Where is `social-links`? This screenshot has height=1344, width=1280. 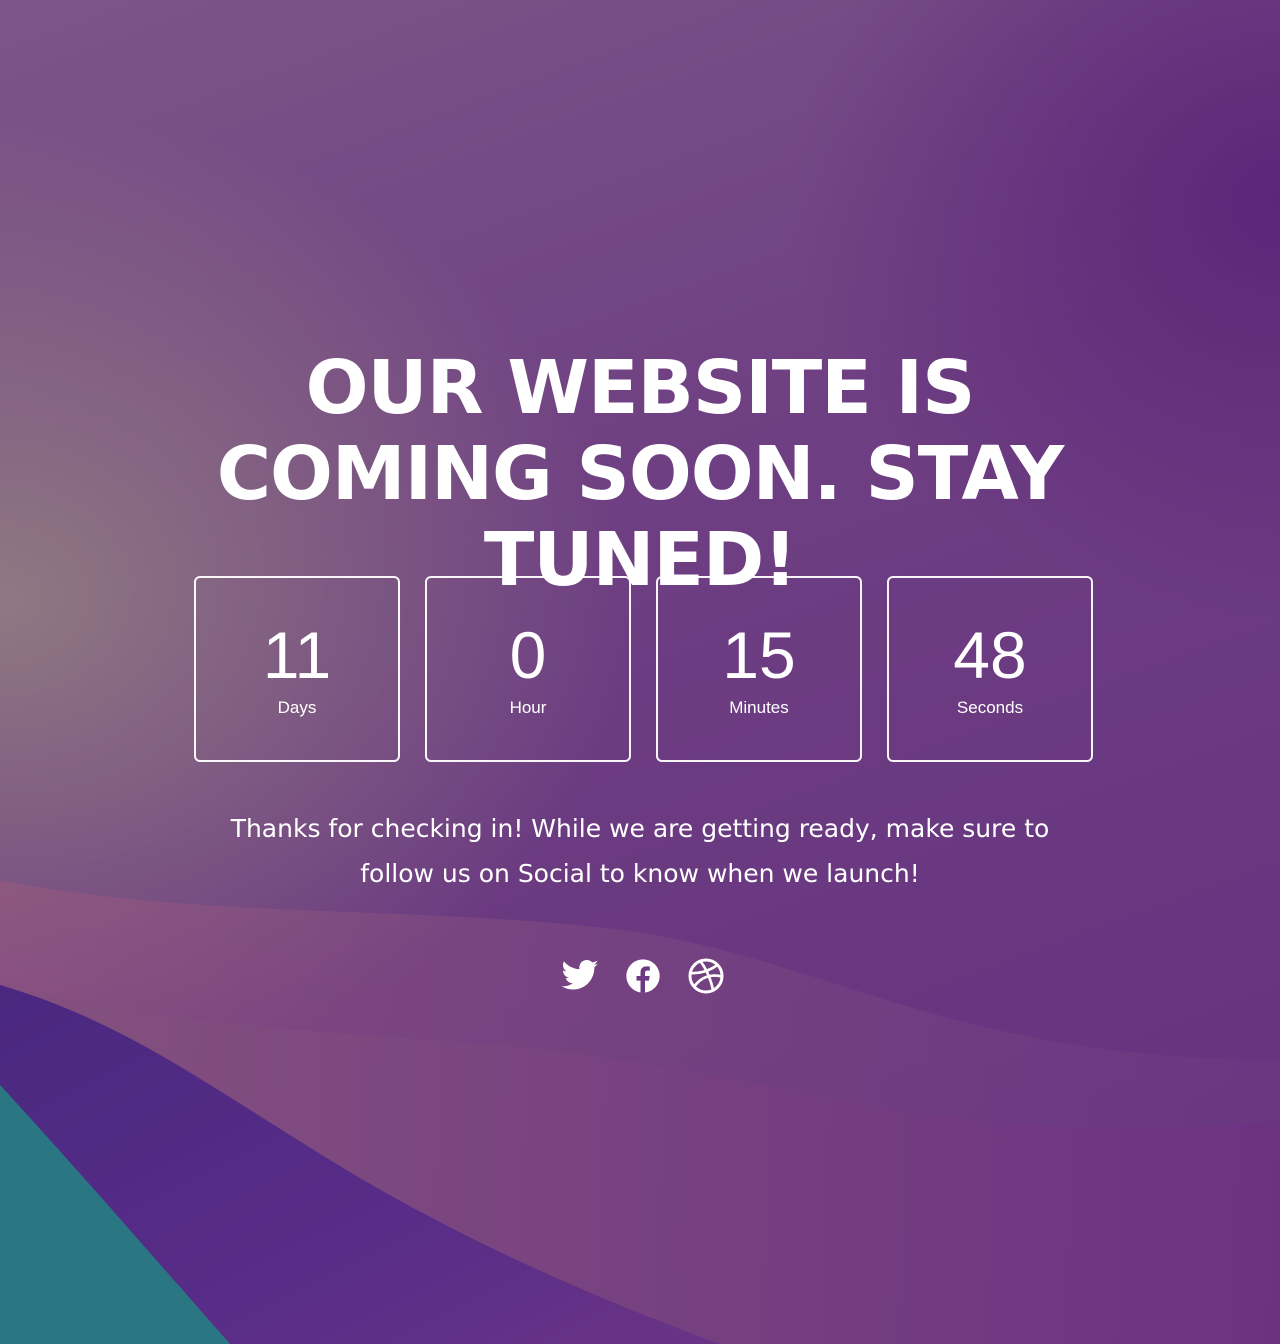
social-links is located at coordinates (645, 976).